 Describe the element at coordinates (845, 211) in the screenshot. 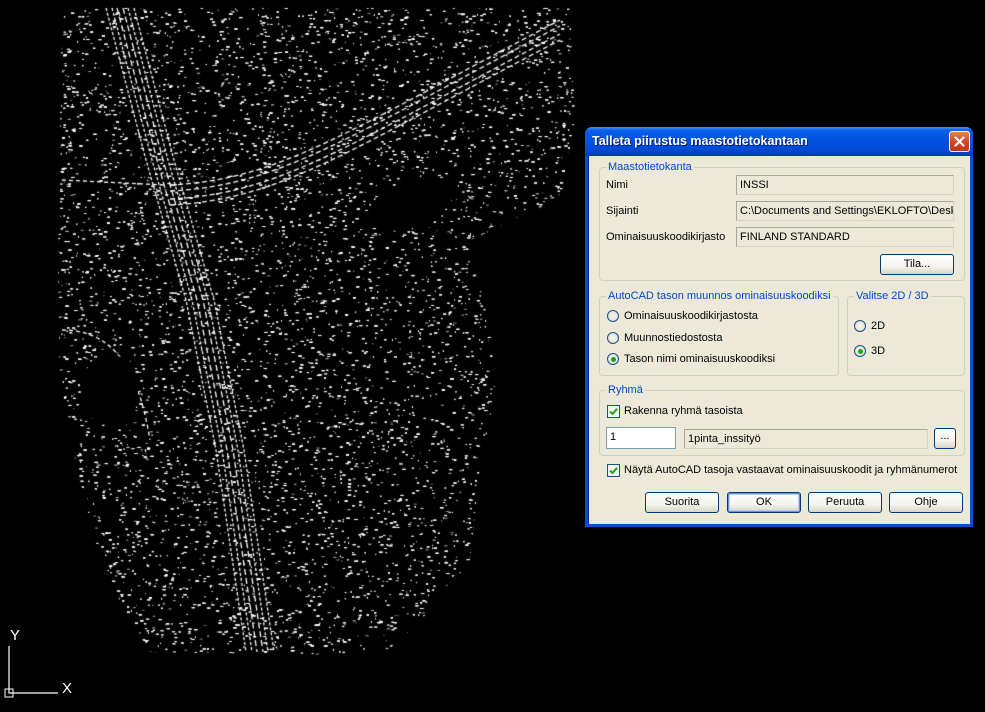

I see `sijainti-field: C:\Documents and Settings\EKLOFTO\Desk` at that location.